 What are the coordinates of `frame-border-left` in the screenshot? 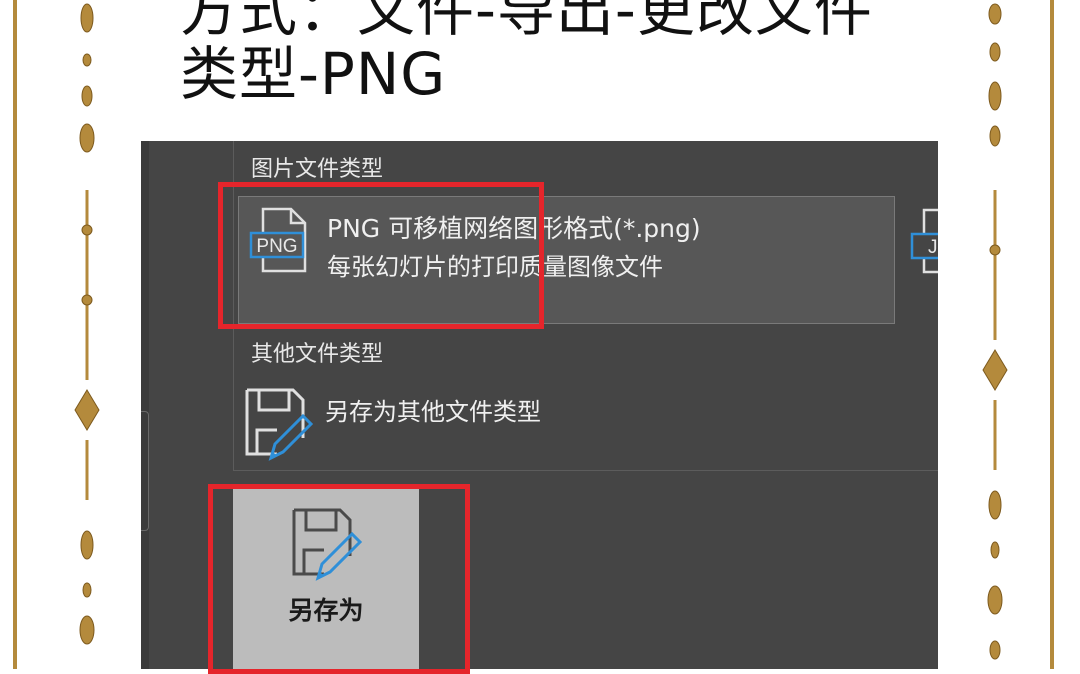 It's located at (15, 334).